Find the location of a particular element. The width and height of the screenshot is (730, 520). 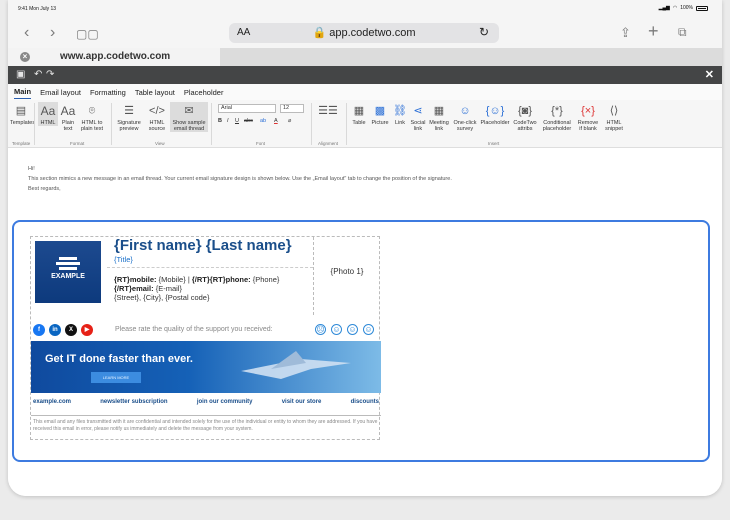

placeholder-icon: {☺} is located at coordinates (495, 111).